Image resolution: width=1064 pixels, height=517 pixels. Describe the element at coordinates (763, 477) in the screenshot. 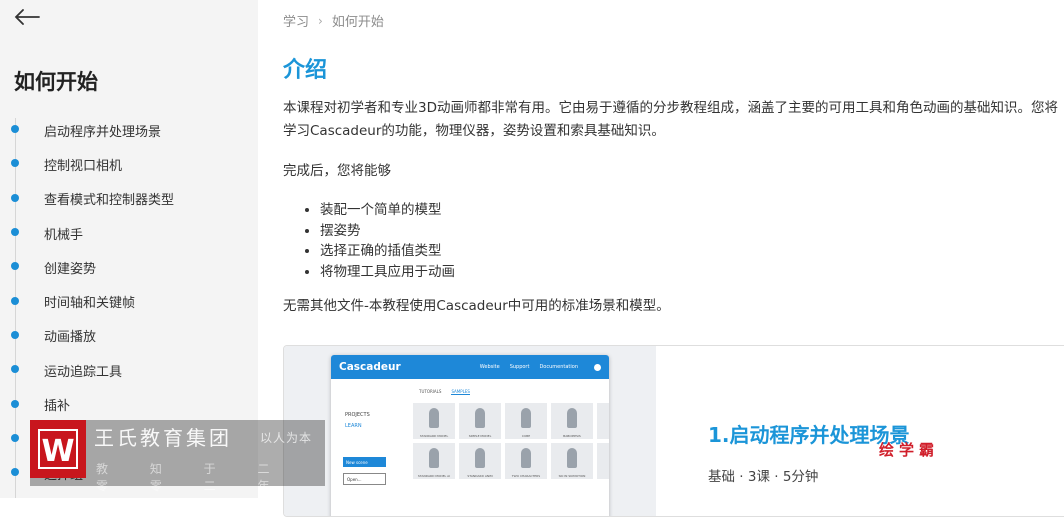

I see `lesson-meta: 基础 · 3课 · 5分钟` at that location.